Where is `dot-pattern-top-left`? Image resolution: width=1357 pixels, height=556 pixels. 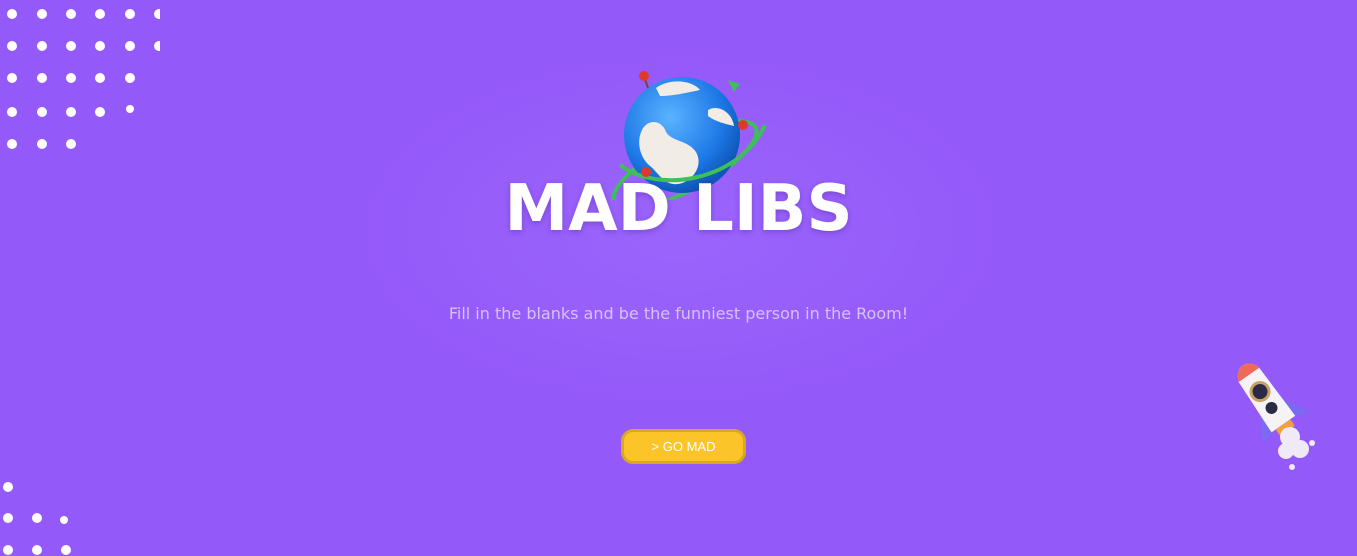
dot-pattern-top-left is located at coordinates (80, 76).